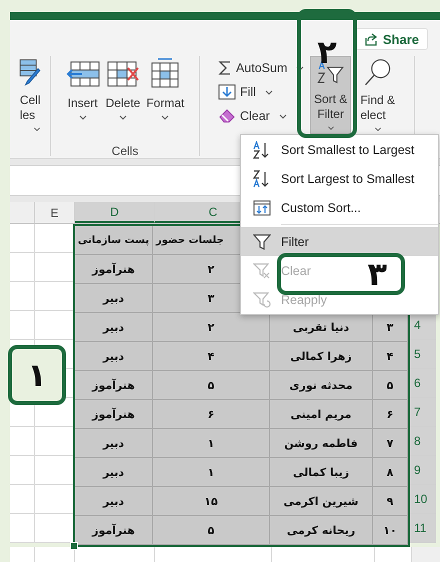 This screenshot has width=440, height=562. What do you see at coordinates (321, 530) in the screenshot?
I see `table-cell: ریحانه کرمی` at bounding box center [321, 530].